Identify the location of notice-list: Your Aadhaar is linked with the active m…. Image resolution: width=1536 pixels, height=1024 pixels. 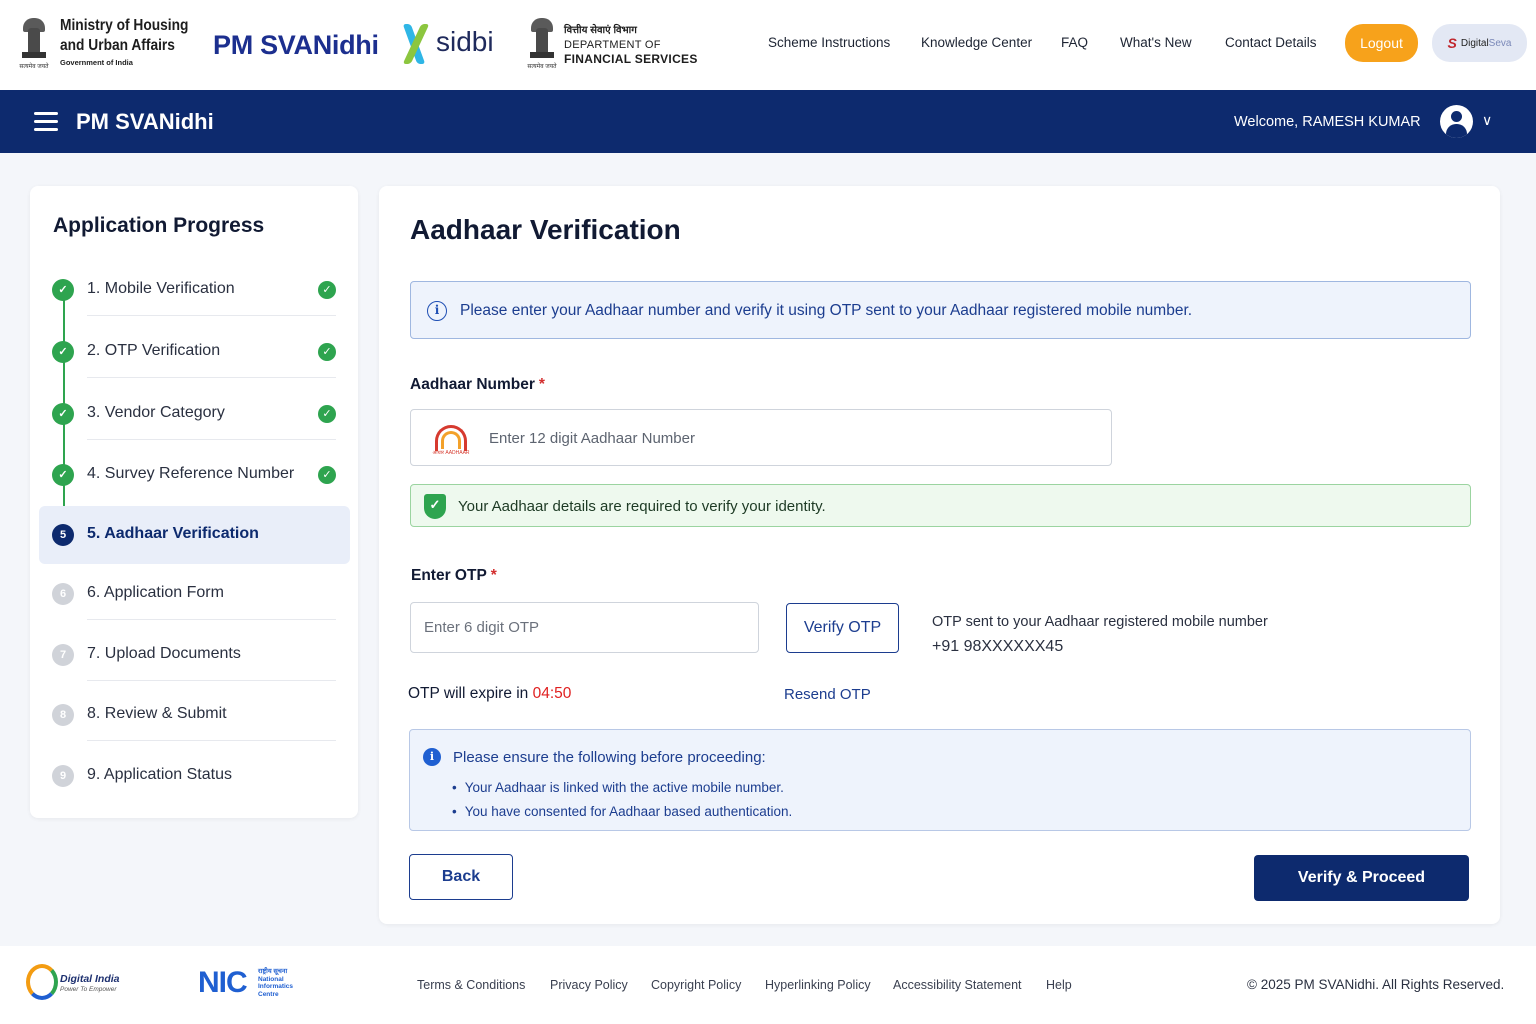
(622, 800).